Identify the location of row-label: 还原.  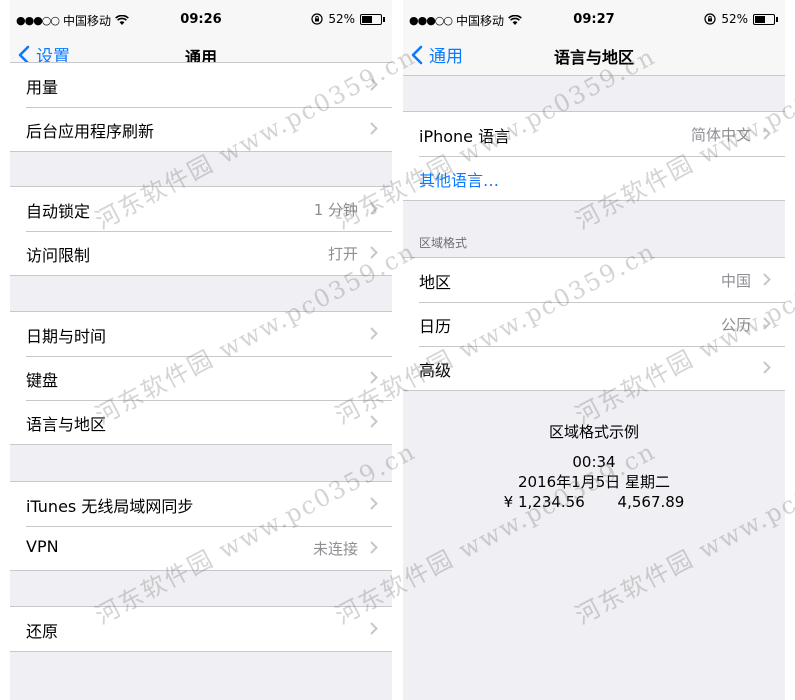
(42, 631).